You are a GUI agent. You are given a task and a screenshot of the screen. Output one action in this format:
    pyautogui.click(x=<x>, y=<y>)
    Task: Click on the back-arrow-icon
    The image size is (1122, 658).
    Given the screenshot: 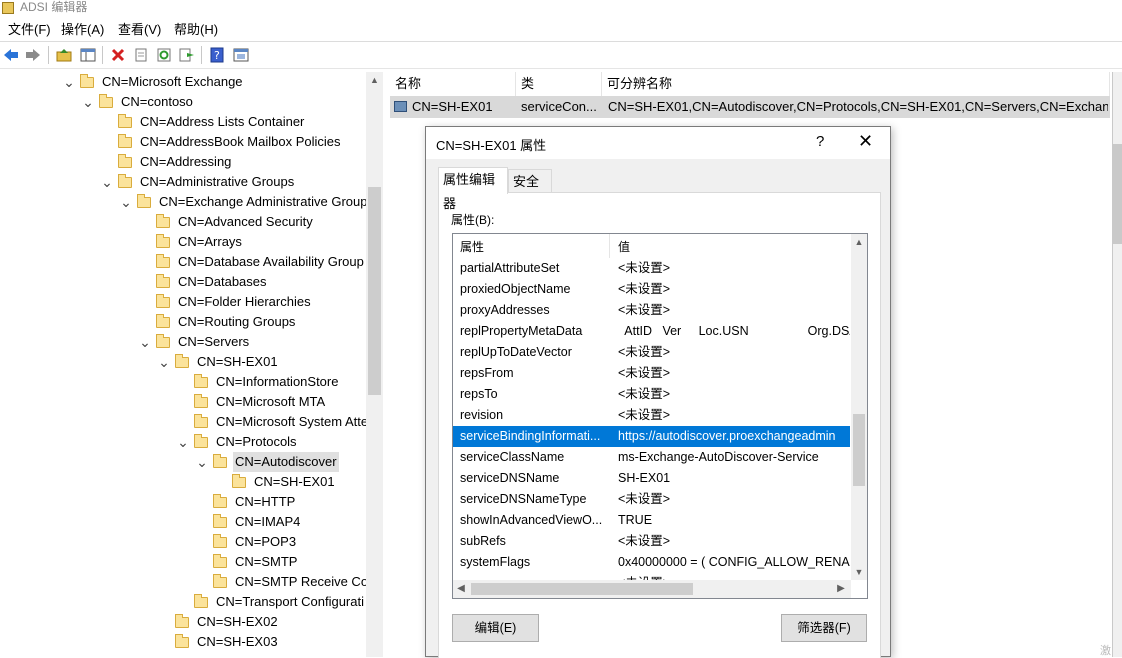 What is the action you would take?
    pyautogui.click(x=11, y=55)
    